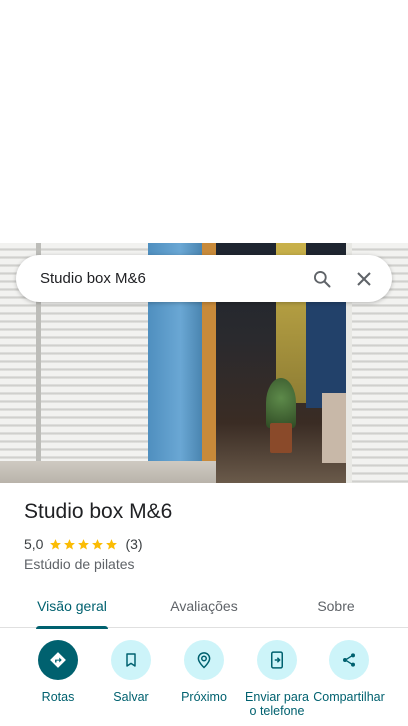 This screenshot has height=726, width=408. Describe the element at coordinates (79, 564) in the screenshot. I see `place-category: Estúdio de pilates` at that location.